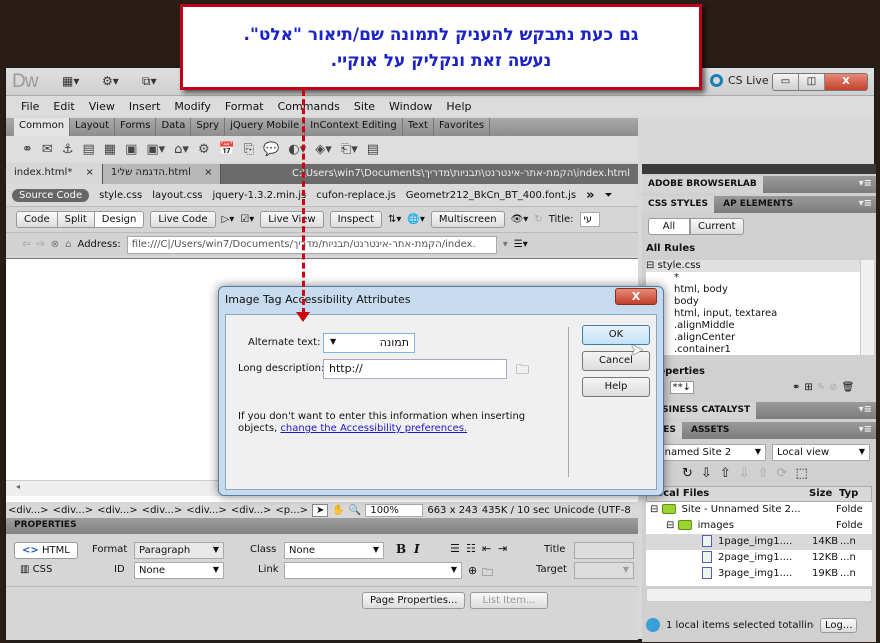 This screenshot has height=643, width=880. Describe the element at coordinates (110, 81) in the screenshot. I see `gear-icon: ⚙▾` at that location.